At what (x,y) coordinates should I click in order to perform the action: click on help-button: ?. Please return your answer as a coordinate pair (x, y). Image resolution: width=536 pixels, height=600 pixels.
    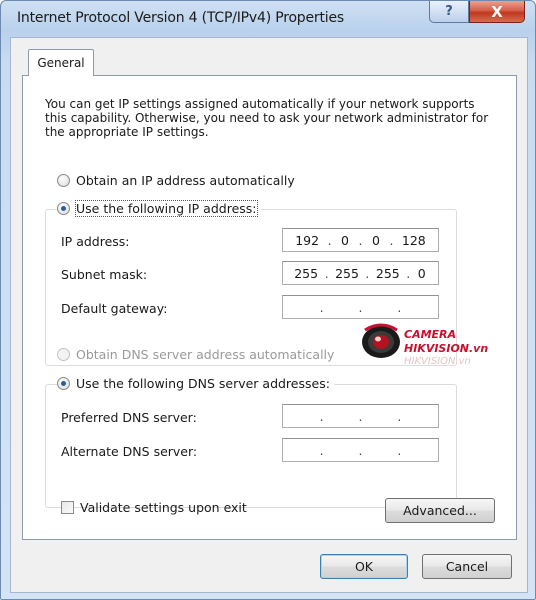
    Looking at the image, I should click on (449, 12).